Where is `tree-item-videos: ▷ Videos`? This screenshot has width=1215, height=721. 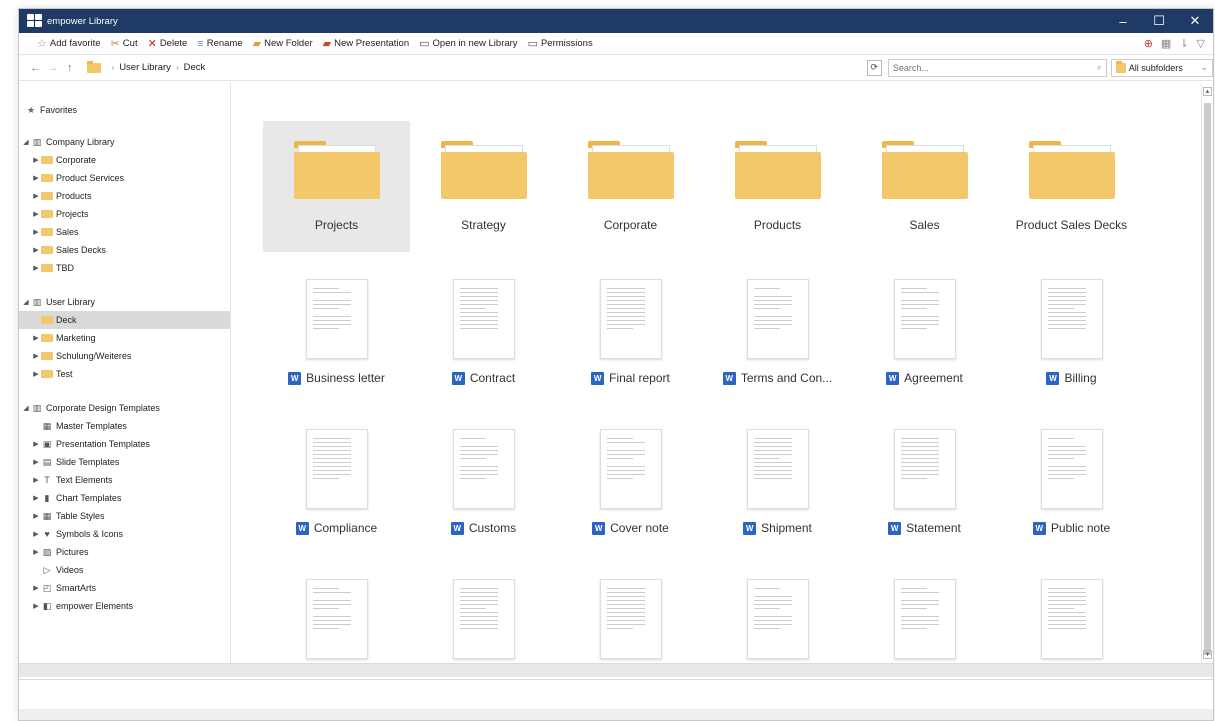 tree-item-videos: ▷ Videos is located at coordinates (124, 570).